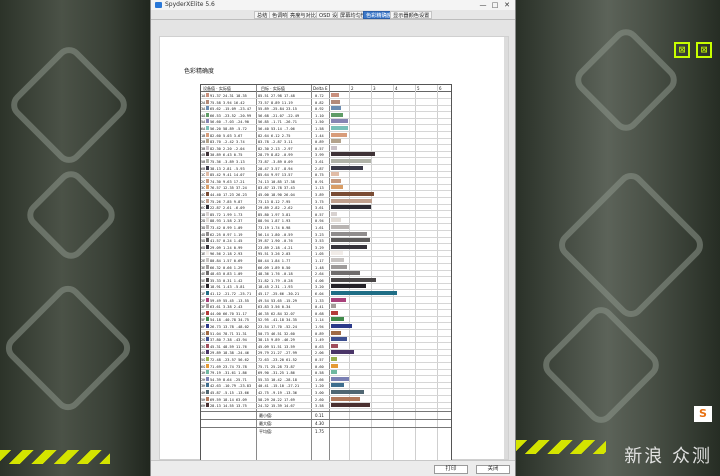 The height and width of the screenshot is (476, 720). What do you see at coordinates (277, 122) in the screenshot?
I see `target-values: 56.85 -1.71 -26.71` at bounding box center [277, 122].